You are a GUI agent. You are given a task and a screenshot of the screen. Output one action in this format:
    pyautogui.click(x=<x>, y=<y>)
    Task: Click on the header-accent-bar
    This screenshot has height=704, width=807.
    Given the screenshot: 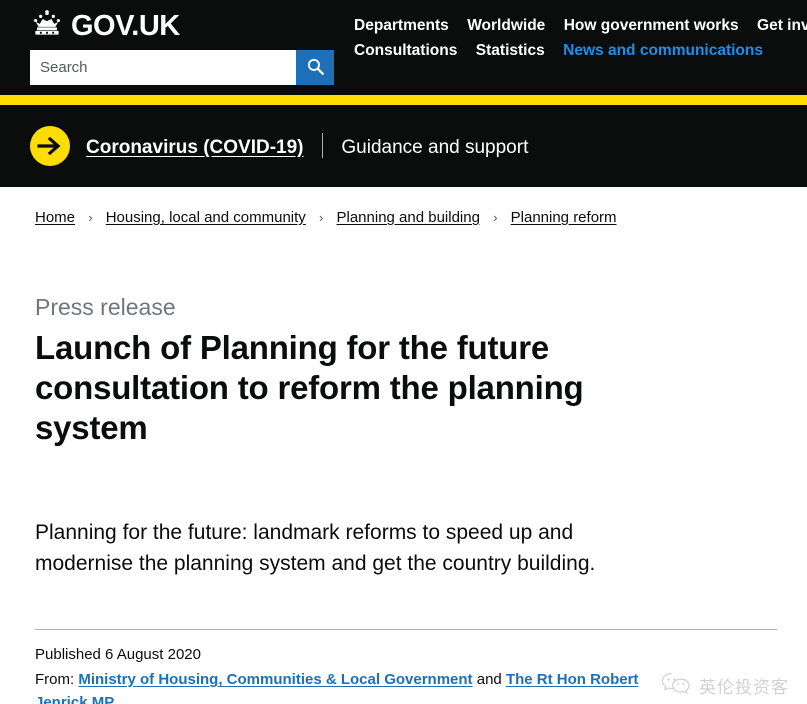 What is the action you would take?
    pyautogui.click(x=403, y=100)
    